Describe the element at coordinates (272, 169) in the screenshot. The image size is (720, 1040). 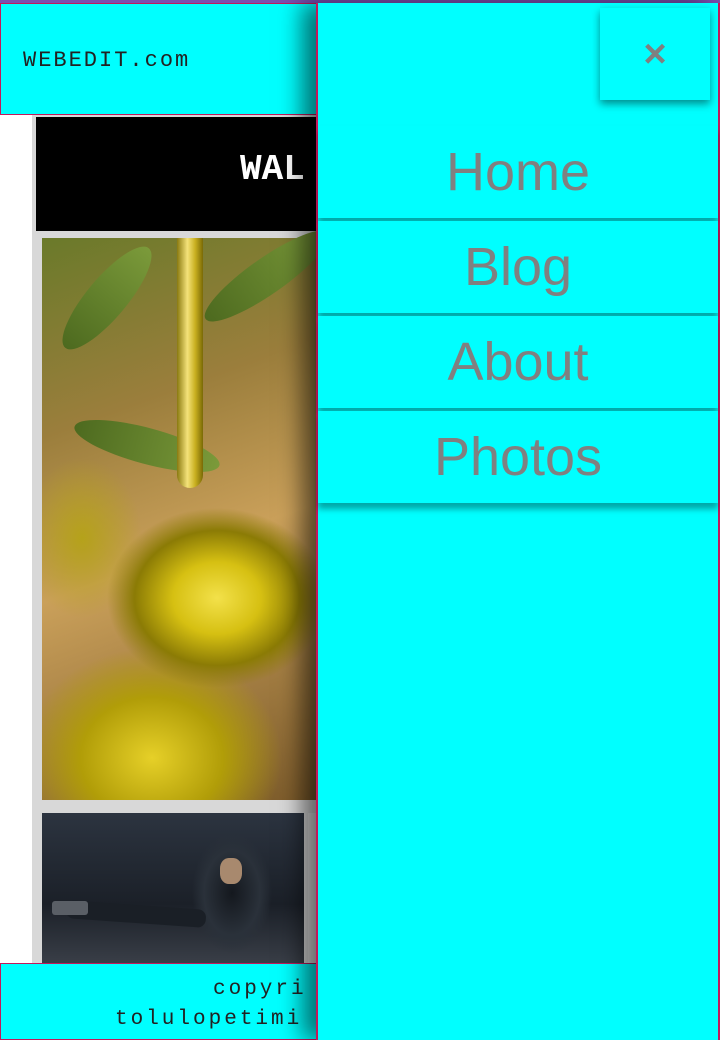
I see `banner-title: WAL` at that location.